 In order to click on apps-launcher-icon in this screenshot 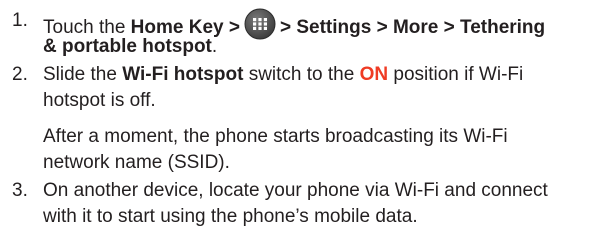, I will do `click(260, 24)`.